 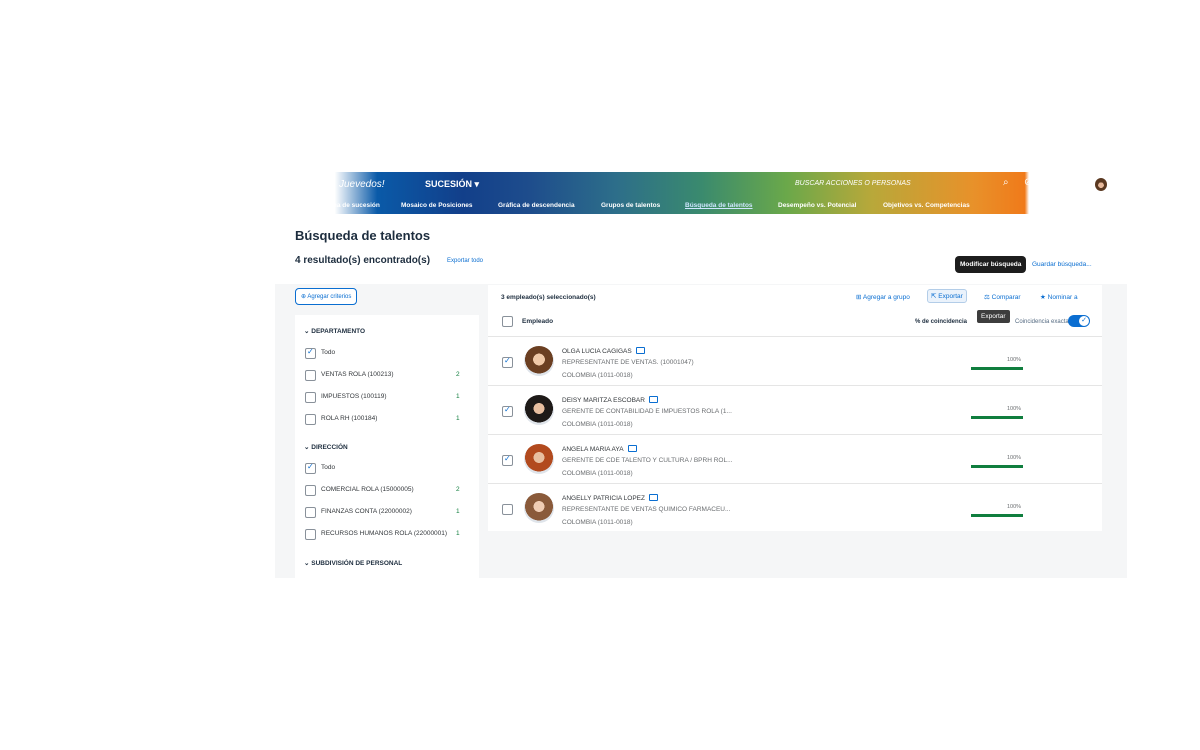 What do you see at coordinates (367, 489) in the screenshot?
I see `filter-label: COMERCIAL ROLA (15000005)` at bounding box center [367, 489].